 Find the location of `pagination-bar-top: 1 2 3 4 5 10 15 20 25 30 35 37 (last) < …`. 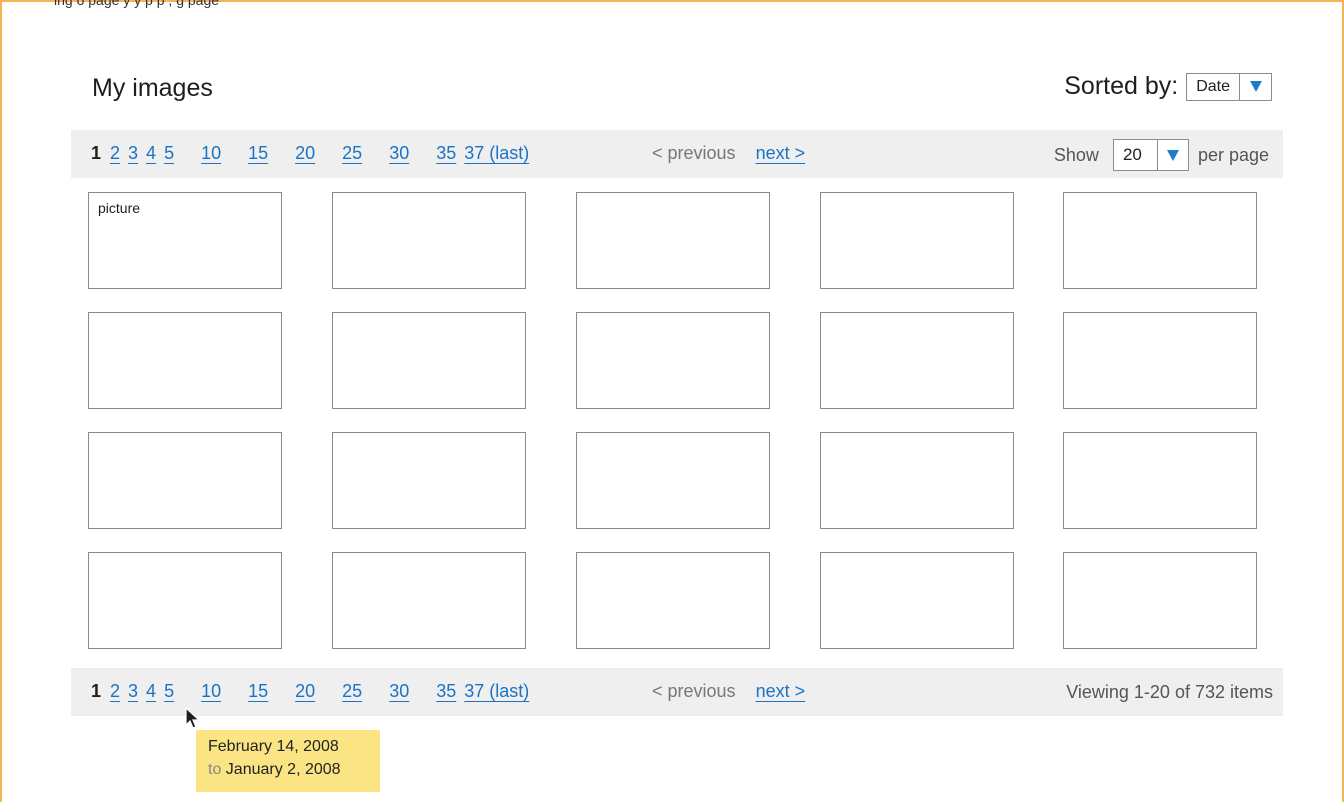

pagination-bar-top: 1 2 3 4 5 10 15 20 25 30 35 37 (last) < … is located at coordinates (677, 154).